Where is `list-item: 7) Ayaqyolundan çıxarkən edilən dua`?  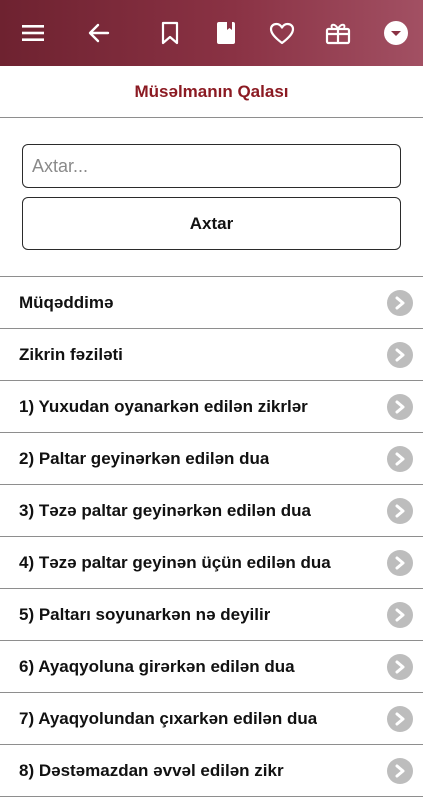
list-item: 7) Ayaqyolundan çıxarkən edilən dua is located at coordinates (211, 719).